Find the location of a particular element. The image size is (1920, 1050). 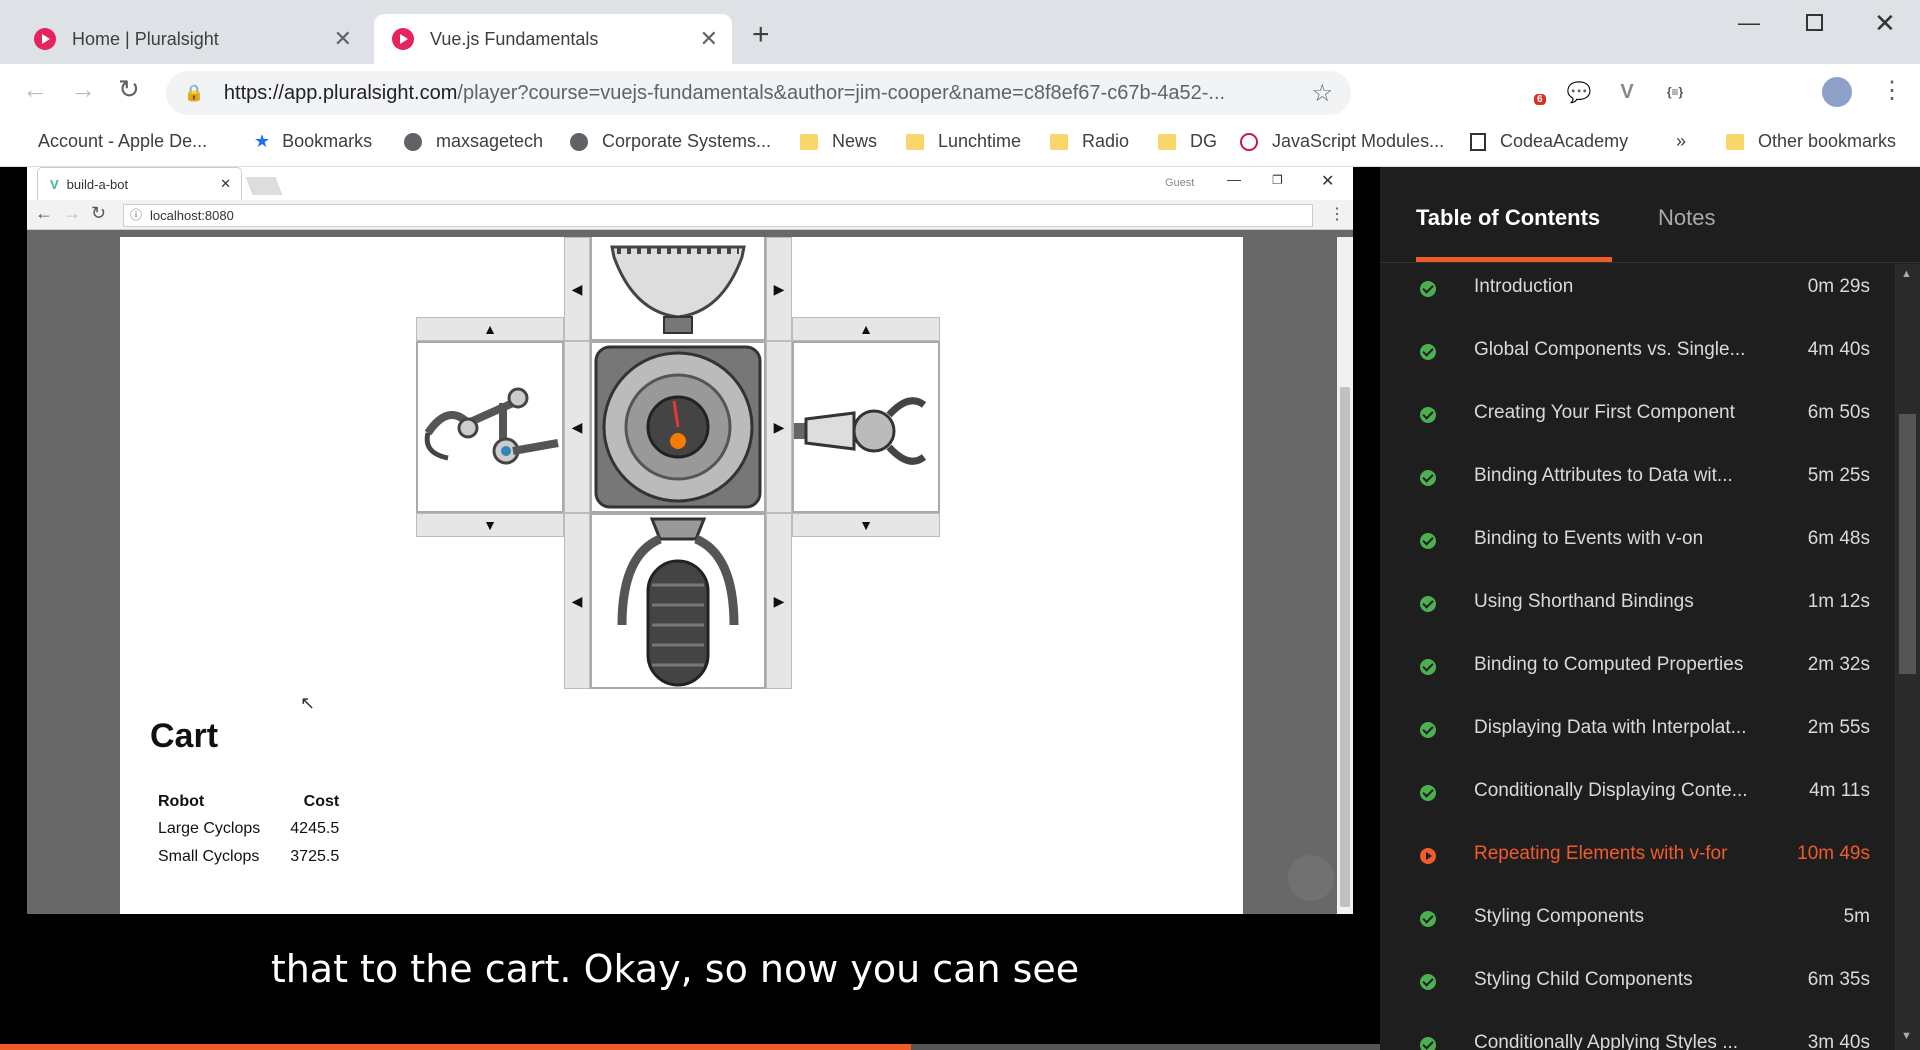

toc-item: Styling Components 5m is located at coordinates (1640, 925).